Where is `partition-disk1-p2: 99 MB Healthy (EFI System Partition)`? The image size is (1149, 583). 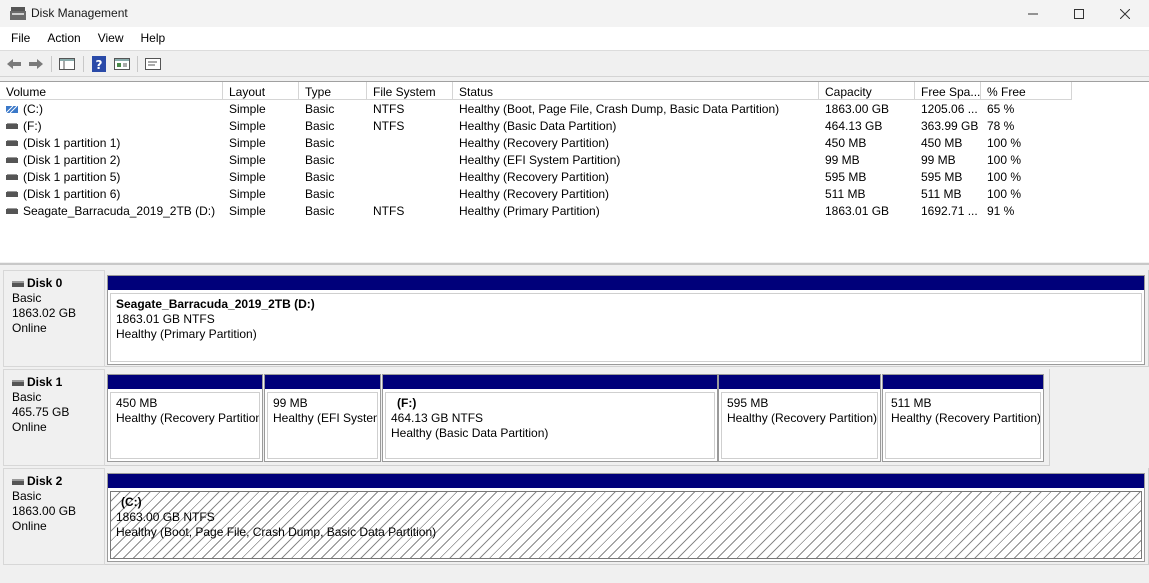
partition-disk1-p2: 99 MB Healthy (EFI System Partition) is located at coordinates (322, 418).